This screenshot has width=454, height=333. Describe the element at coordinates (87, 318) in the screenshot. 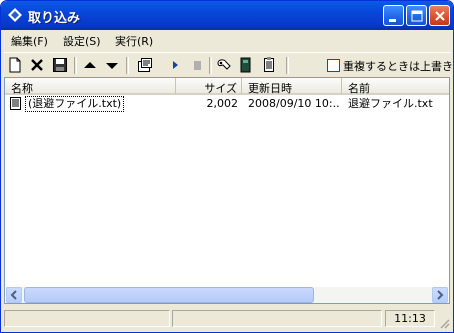

I see `status-pane-message` at that location.